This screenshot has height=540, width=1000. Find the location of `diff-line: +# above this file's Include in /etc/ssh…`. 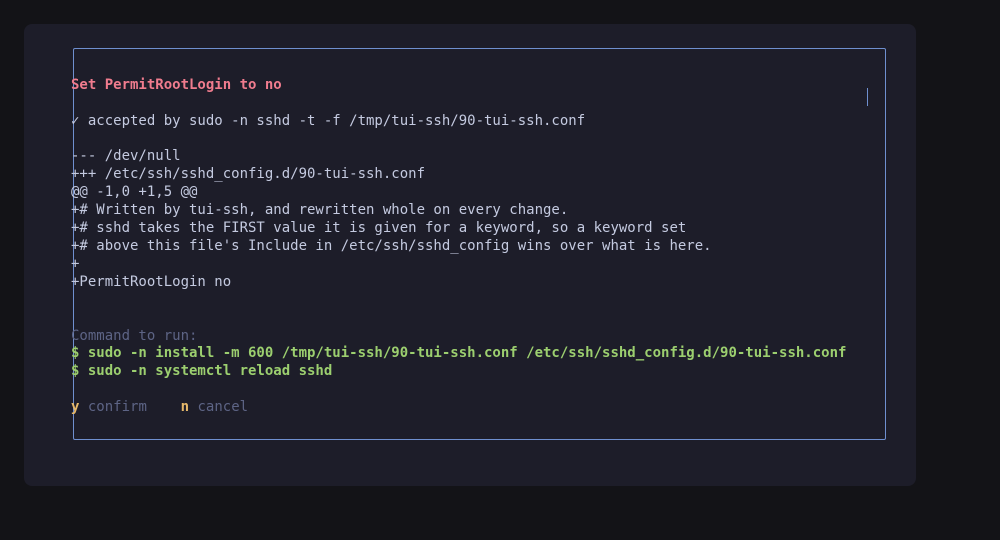

diff-line: +# above this file's Include in /etc/ssh… is located at coordinates (391, 246).